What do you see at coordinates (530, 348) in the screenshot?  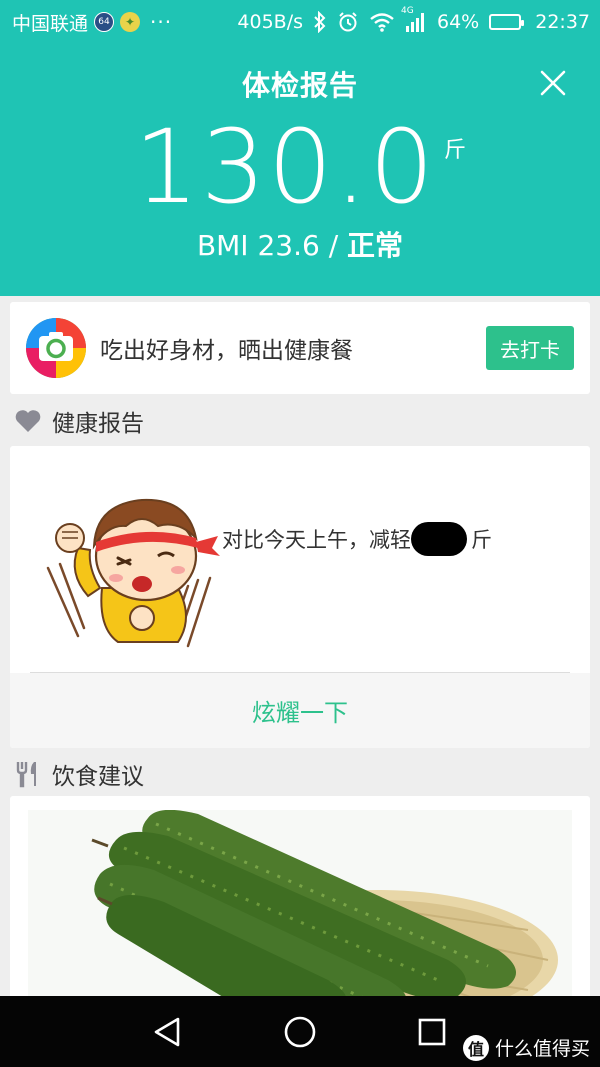 I see `checkin-button: 去打卡` at bounding box center [530, 348].